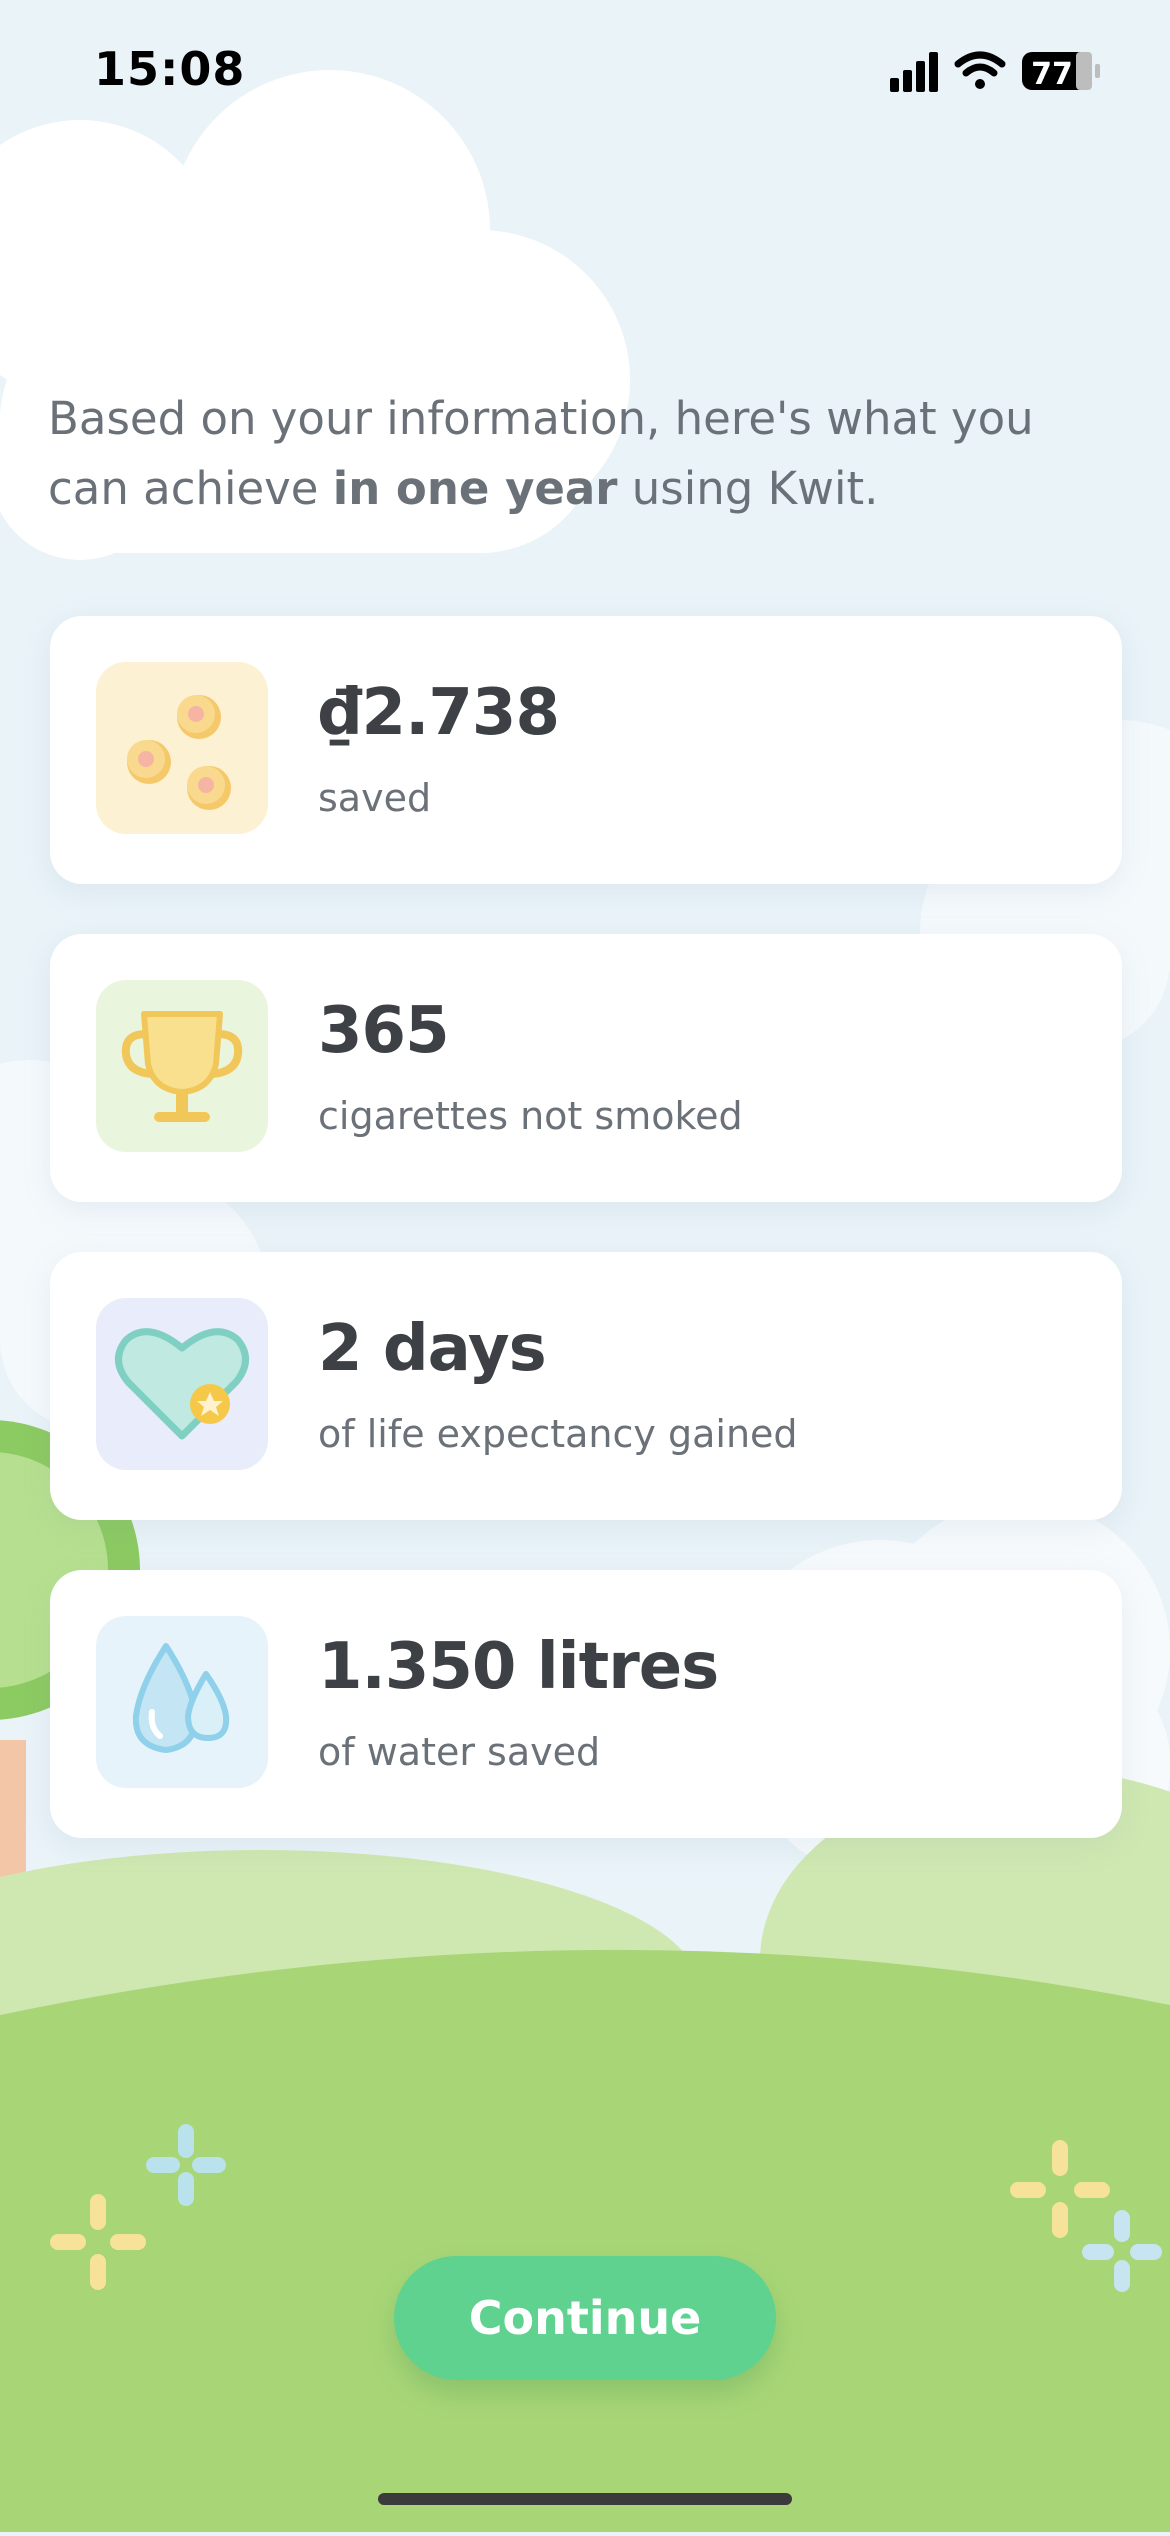 Image resolution: width=1170 pixels, height=2536 pixels. I want to click on water-drops-icon-tile, so click(182, 1702).